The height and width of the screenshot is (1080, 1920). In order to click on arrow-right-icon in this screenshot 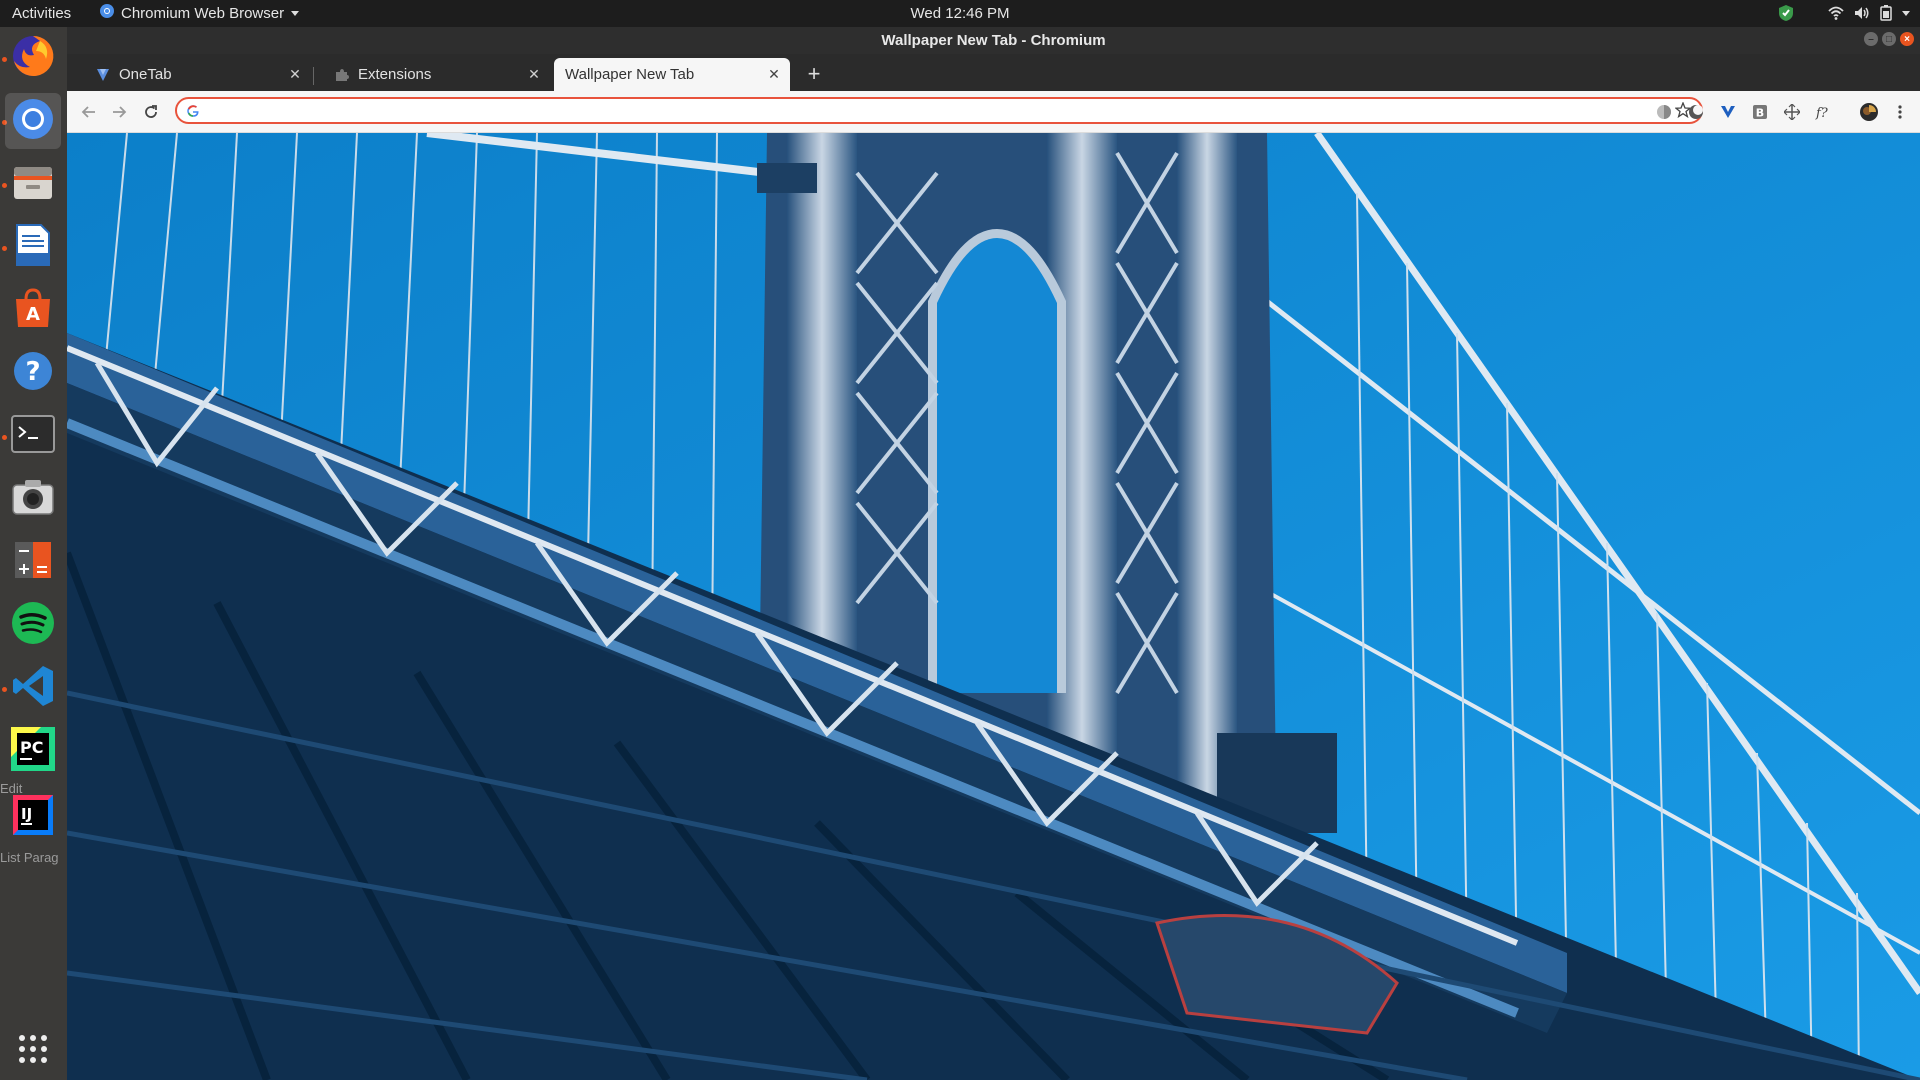, I will do `click(120, 112)`.